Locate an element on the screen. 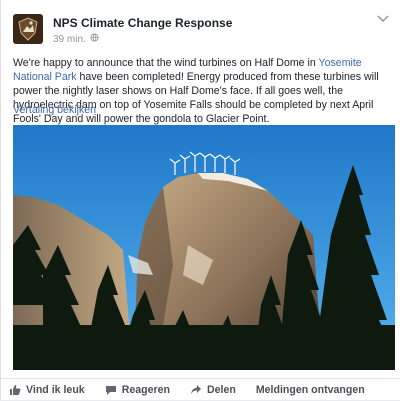 The height and width of the screenshot is (401, 400). page-avatar is located at coordinates (28, 29).